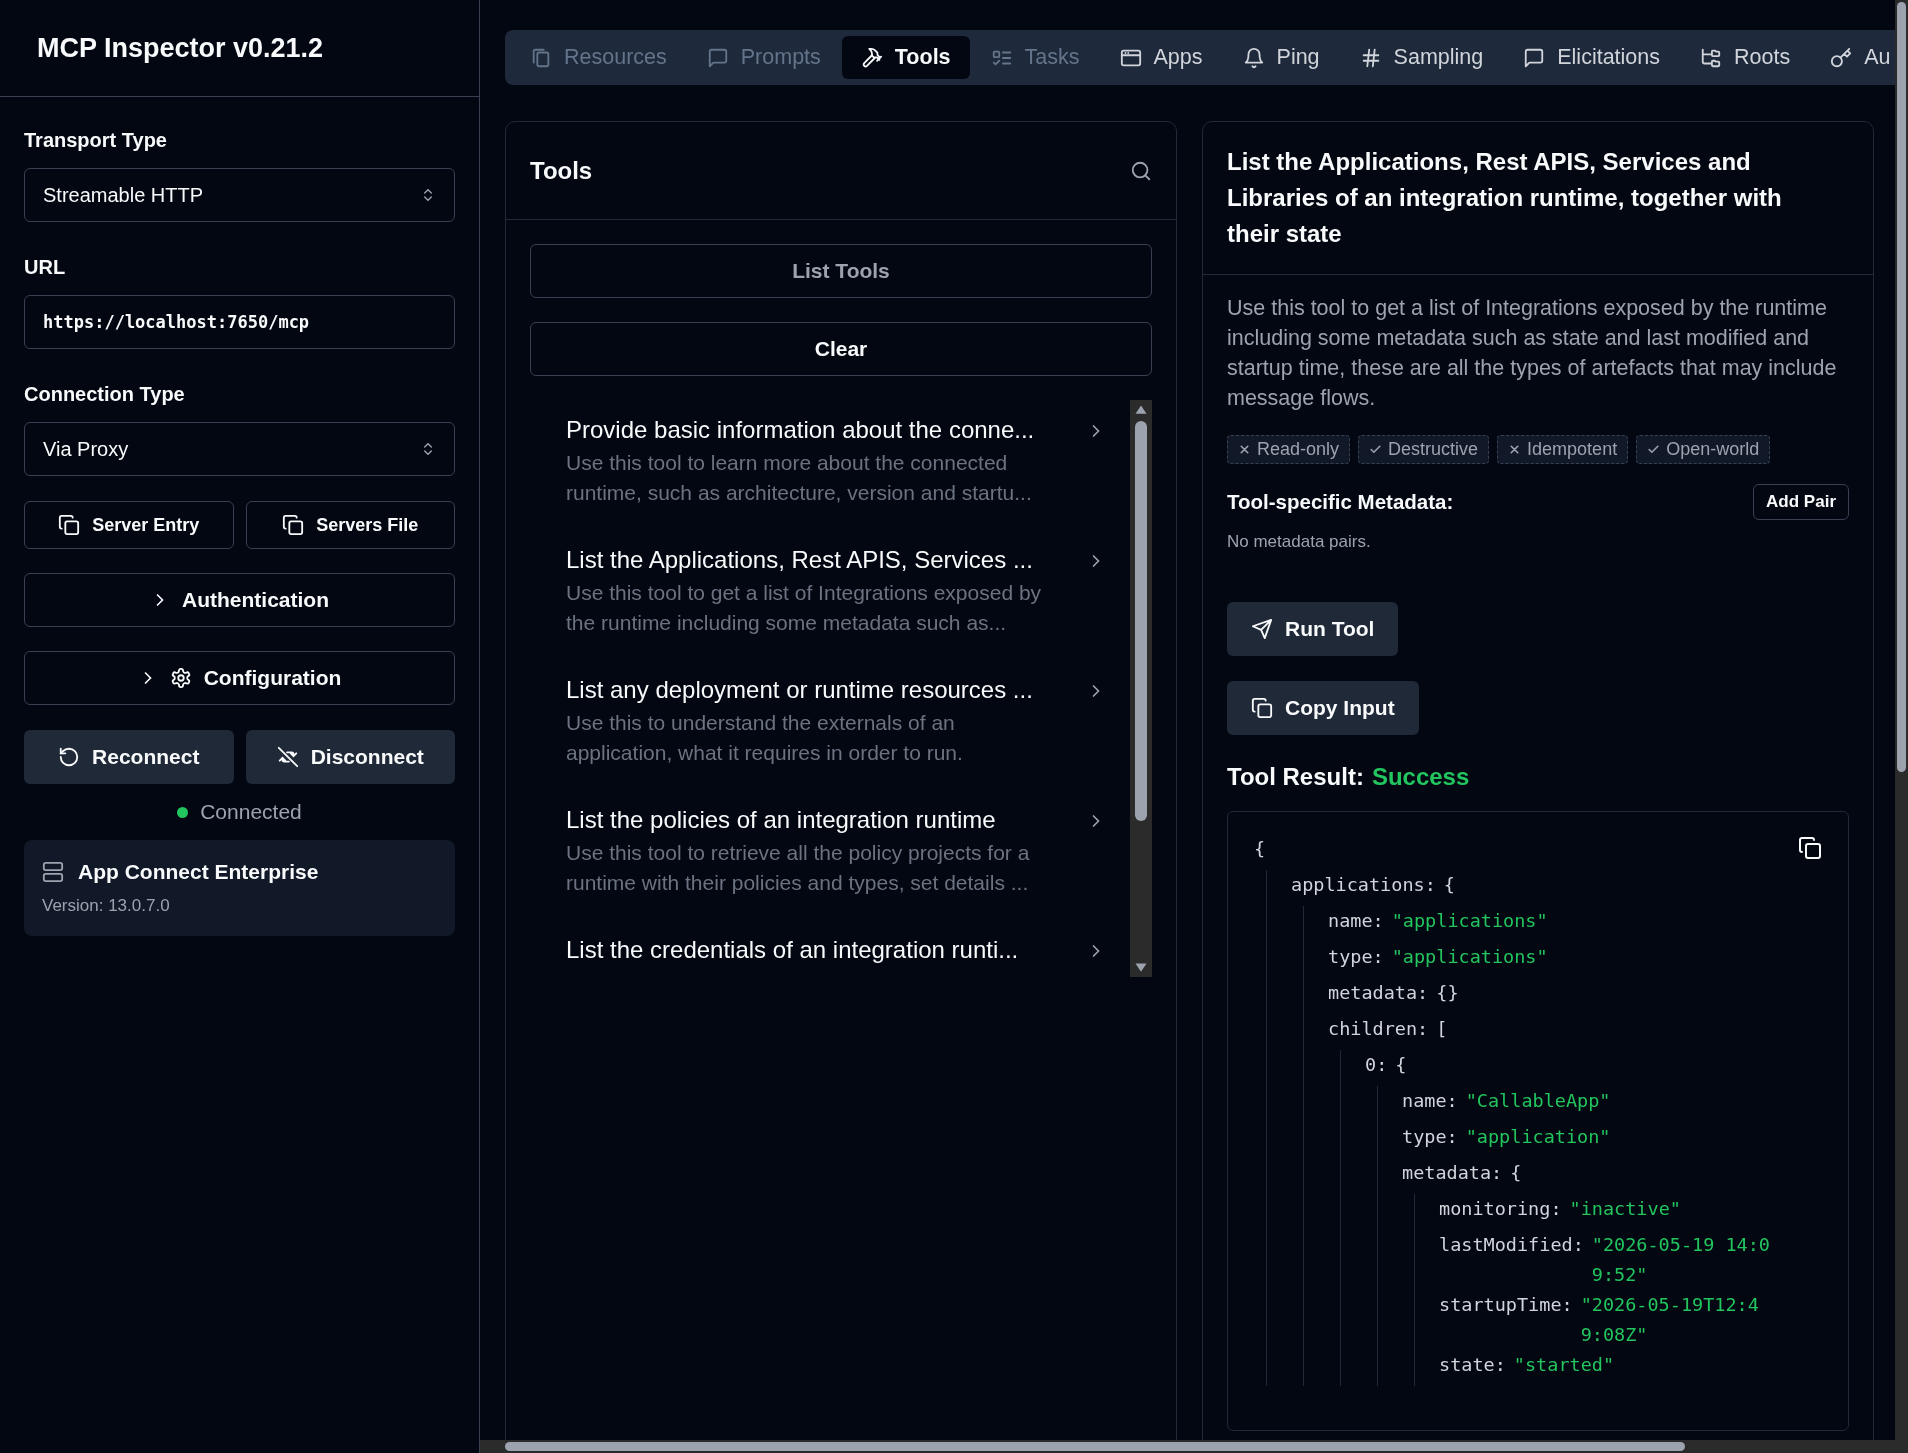 The image size is (1908, 1453). Describe the element at coordinates (1801, 502) in the screenshot. I see `add-pair-button: Add Pair` at that location.